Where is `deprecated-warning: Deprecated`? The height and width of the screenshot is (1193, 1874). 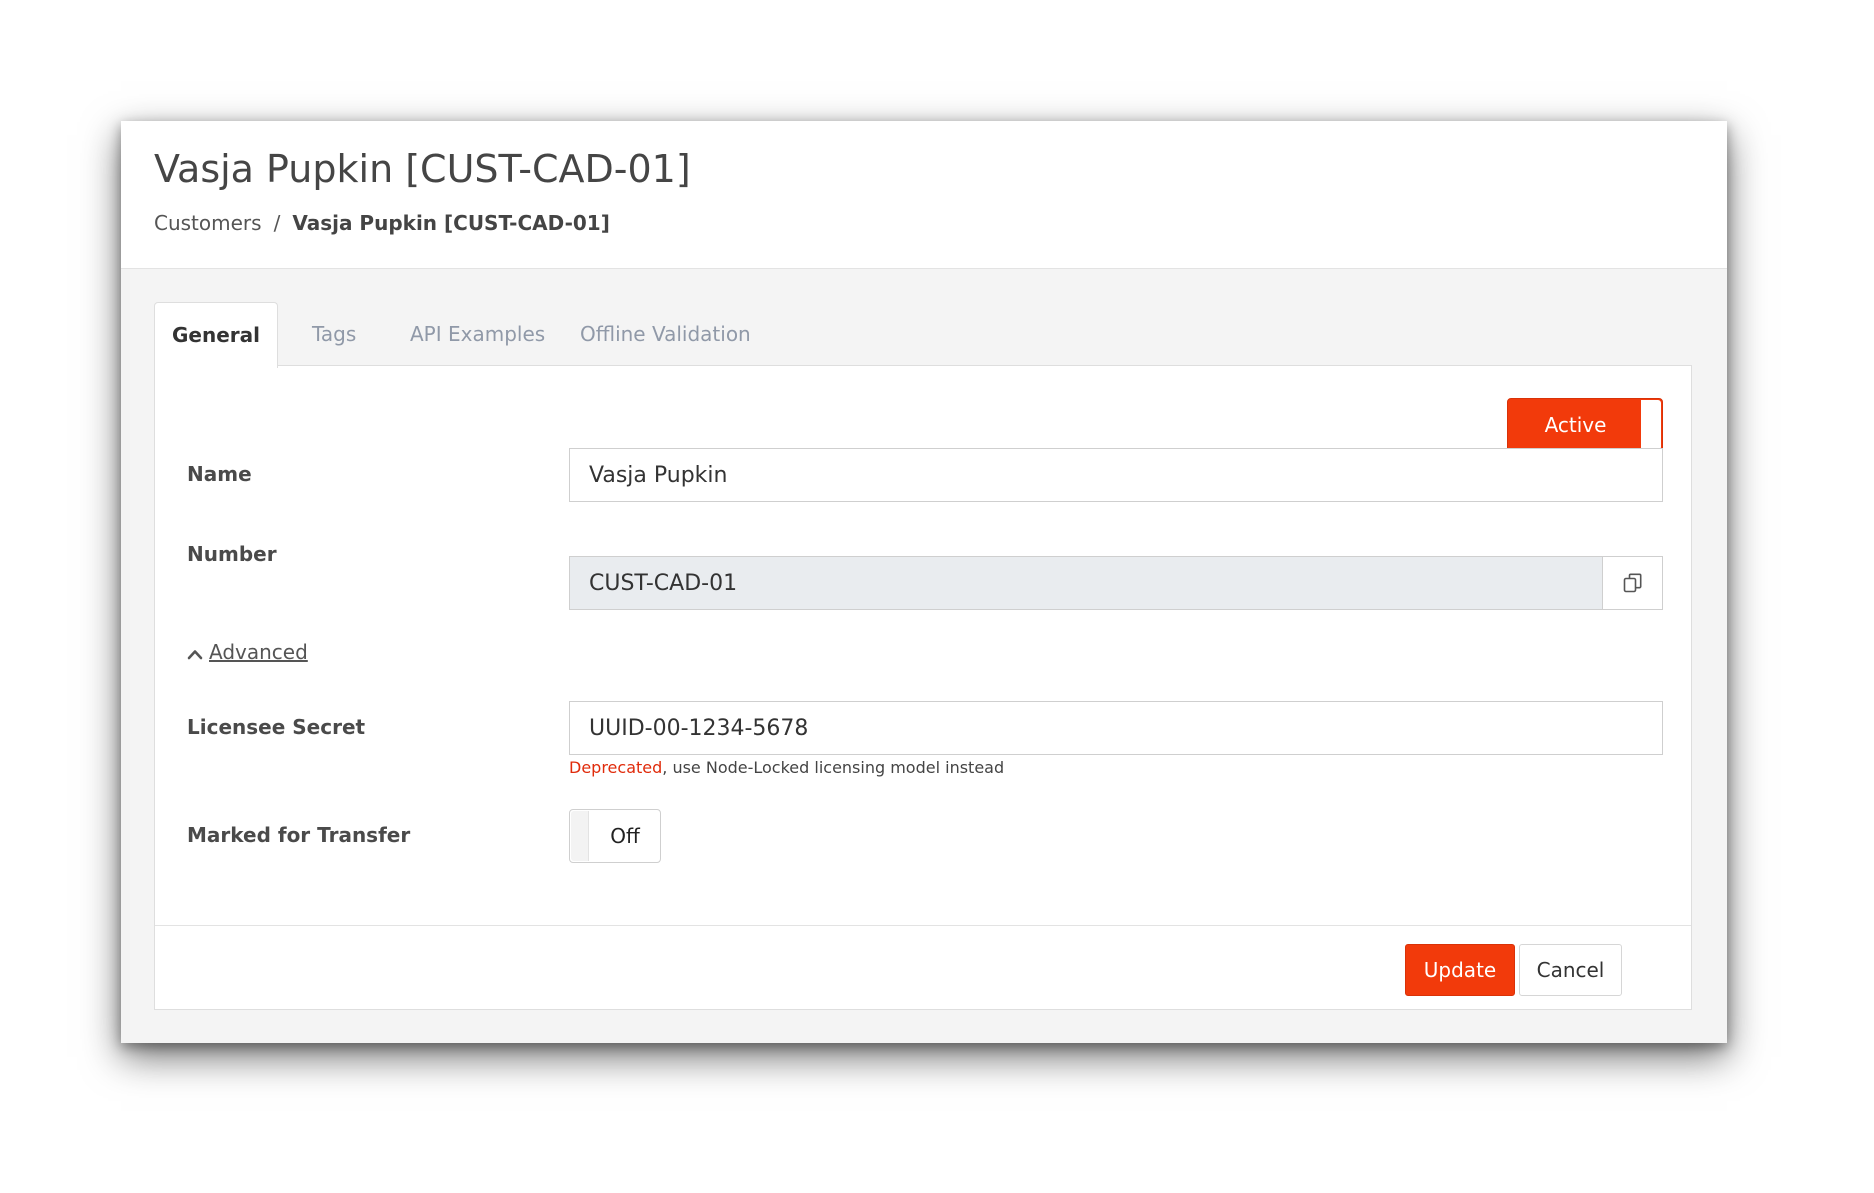 deprecated-warning: Deprecated is located at coordinates (616, 767).